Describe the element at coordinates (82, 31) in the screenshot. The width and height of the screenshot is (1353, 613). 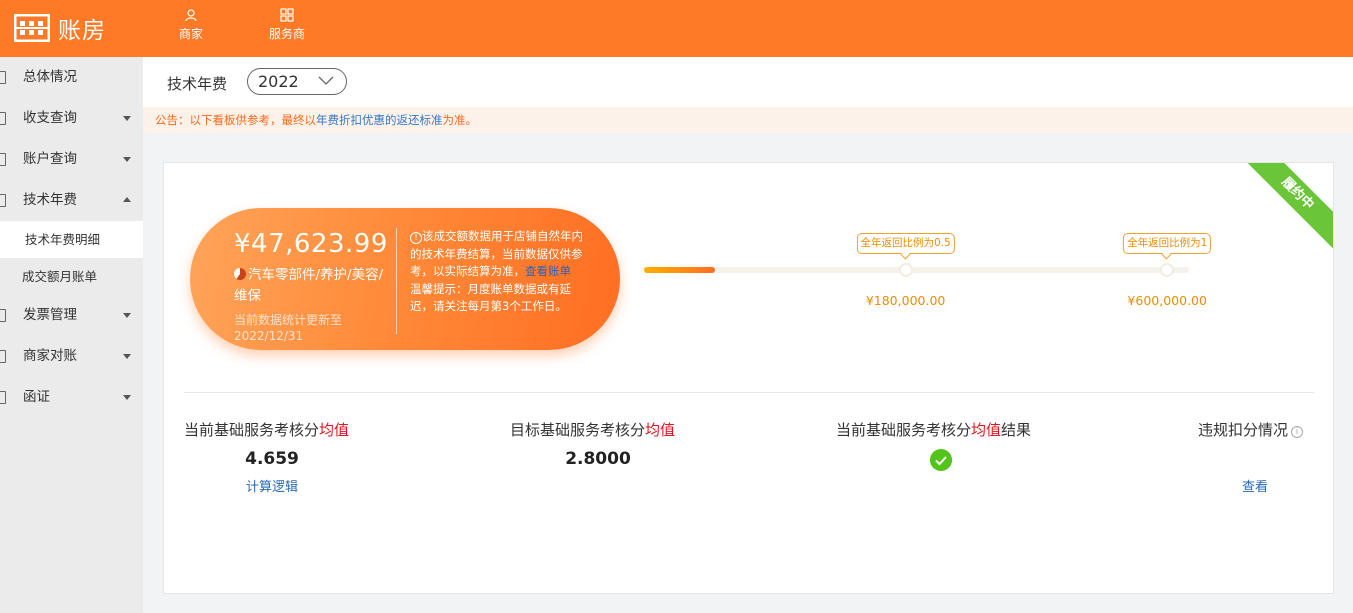
I see `app-name: 账房` at that location.